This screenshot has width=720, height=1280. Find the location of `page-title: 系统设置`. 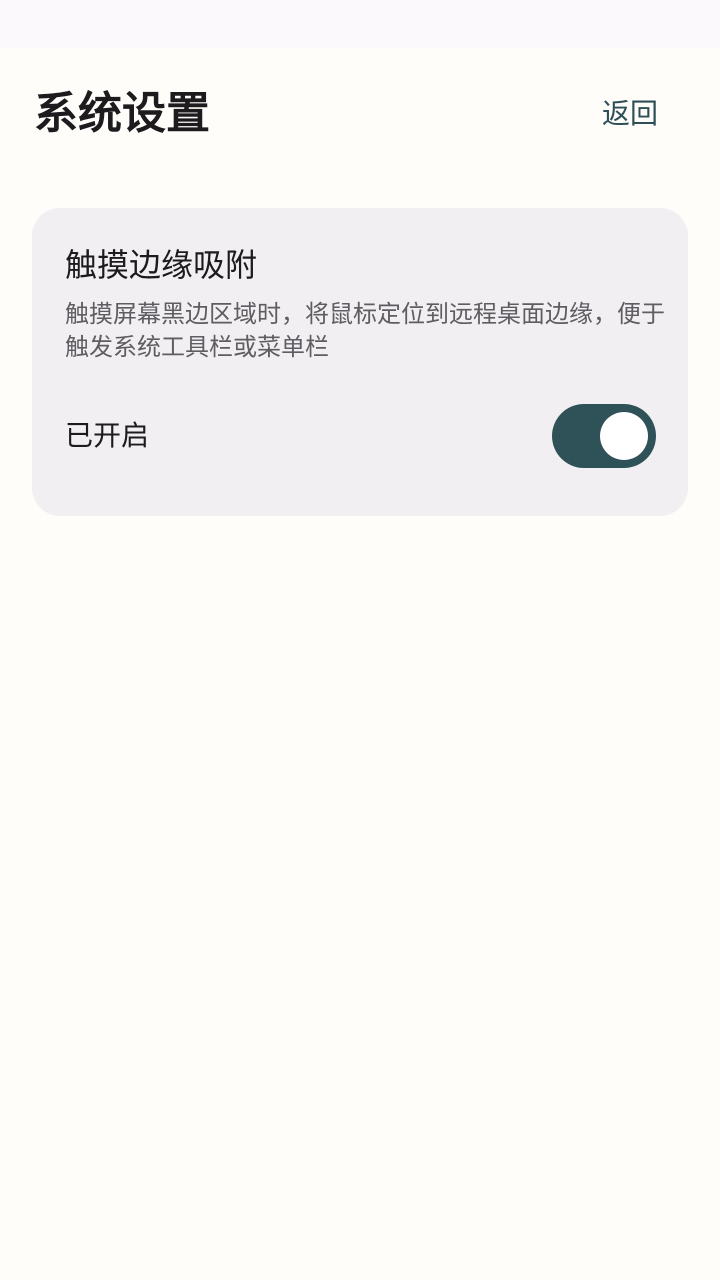

page-title: 系统设置 is located at coordinates (122, 113).